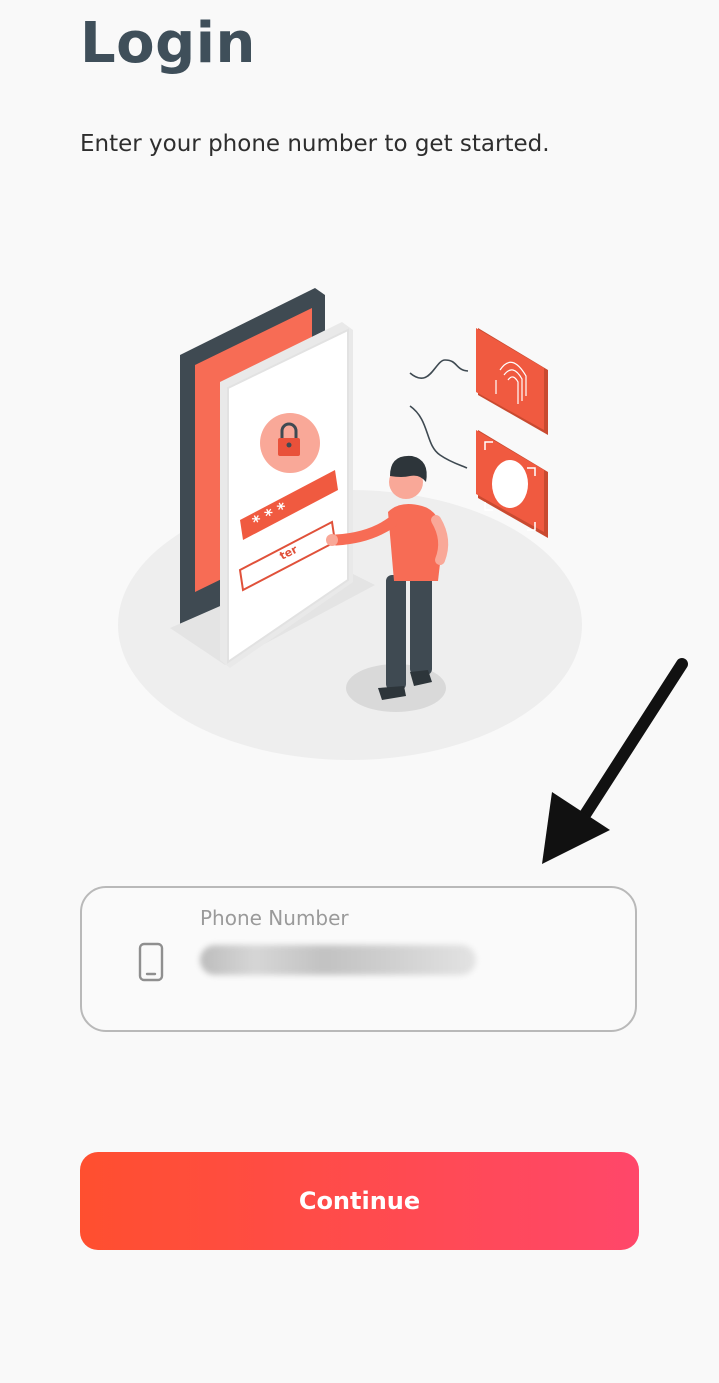  What do you see at coordinates (168, 43) in the screenshot?
I see `page-title: Login` at bounding box center [168, 43].